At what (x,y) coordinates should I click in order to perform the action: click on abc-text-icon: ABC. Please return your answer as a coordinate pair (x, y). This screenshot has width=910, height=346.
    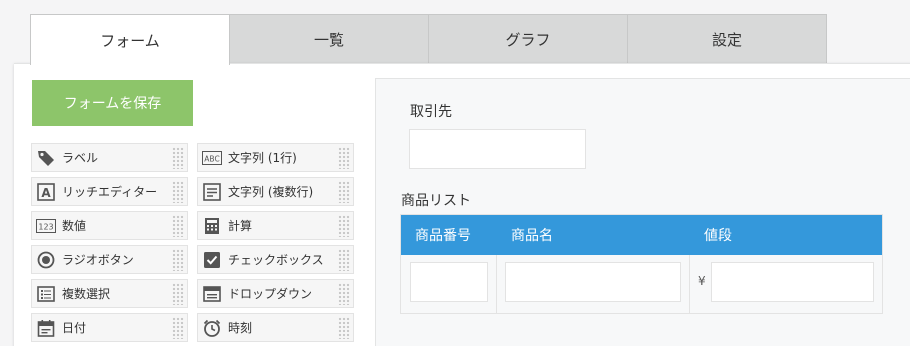
    Looking at the image, I should click on (212, 158).